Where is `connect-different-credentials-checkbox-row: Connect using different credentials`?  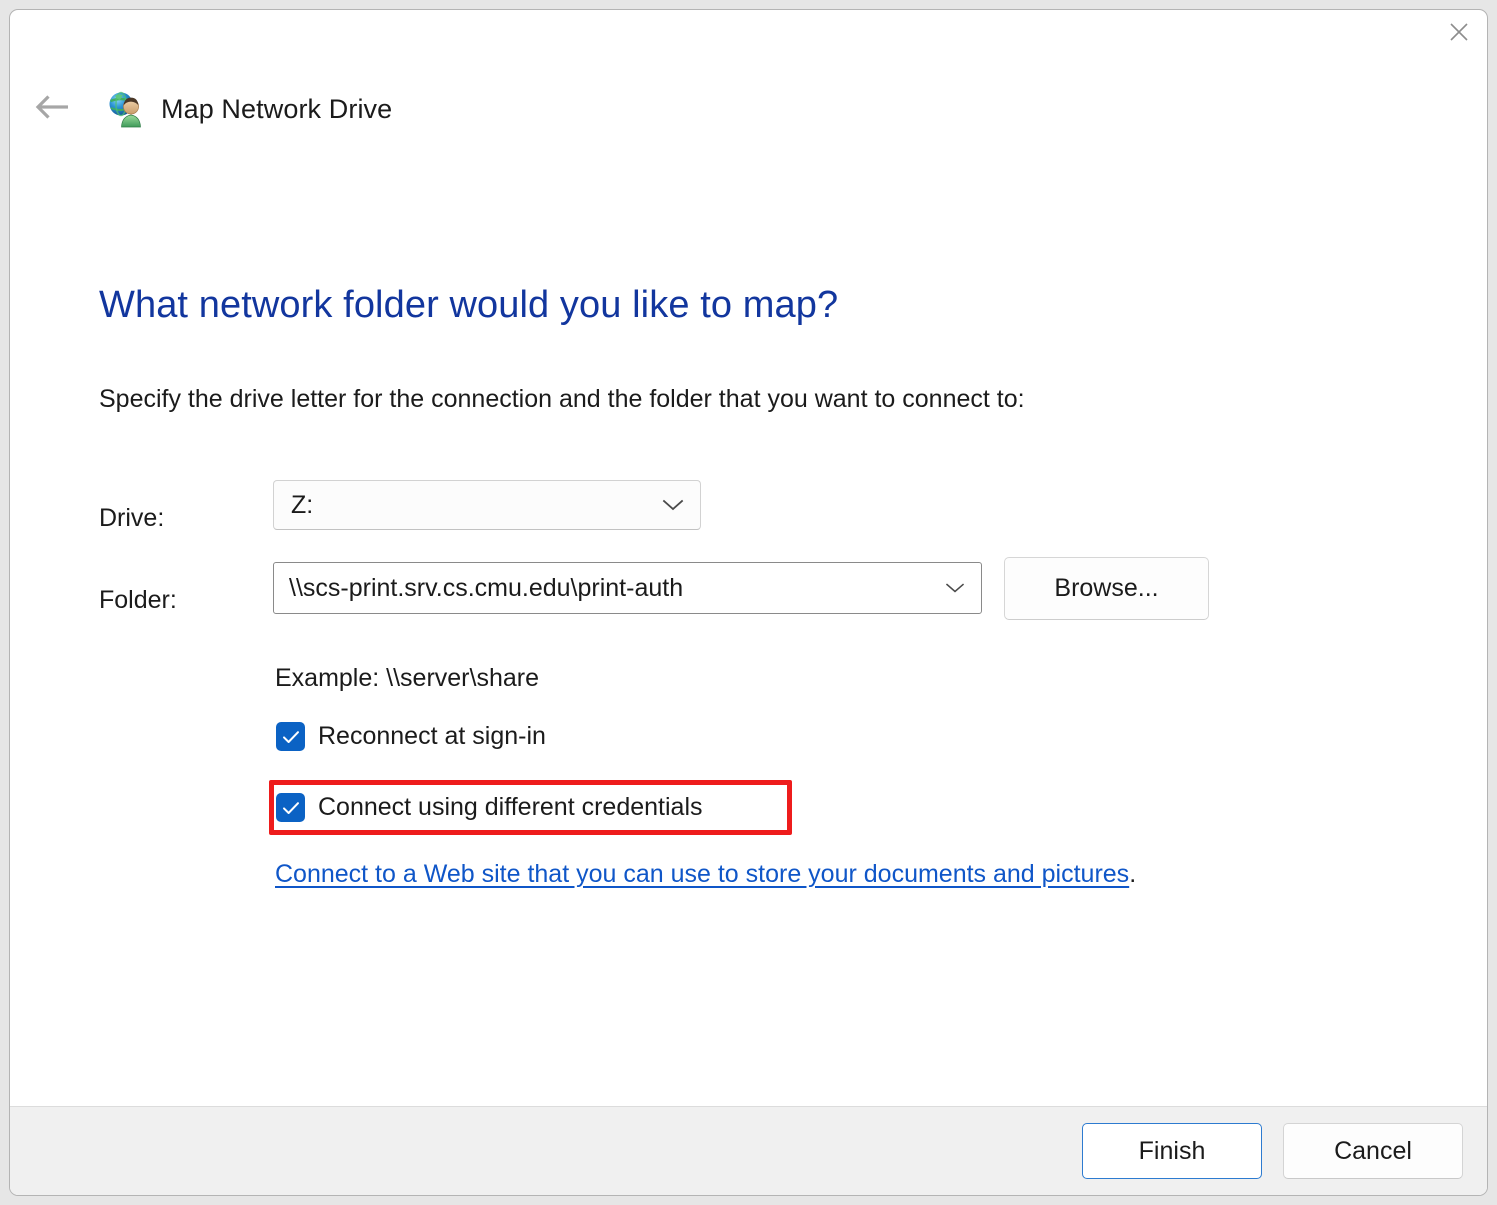 connect-different-credentials-checkbox-row: Connect using different credentials is located at coordinates (489, 807).